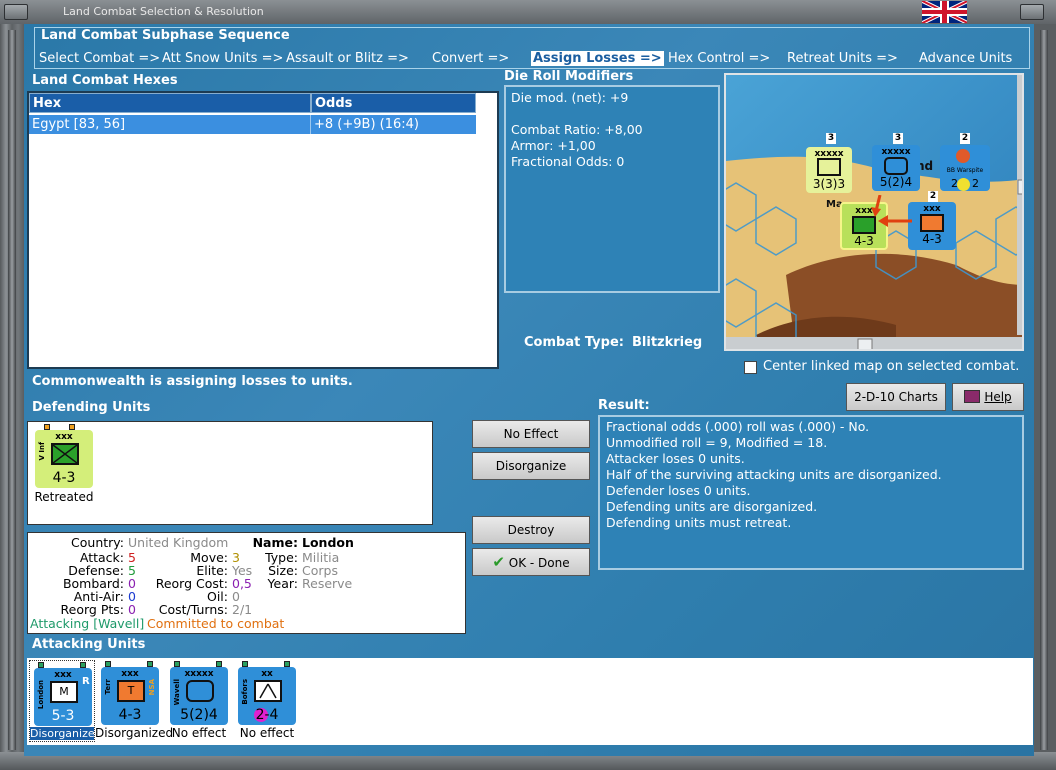 Image resolution: width=1056 pixels, height=770 pixels. Describe the element at coordinates (597, 58) in the screenshot. I see `step-assign-losses: Assign Losses =>` at that location.